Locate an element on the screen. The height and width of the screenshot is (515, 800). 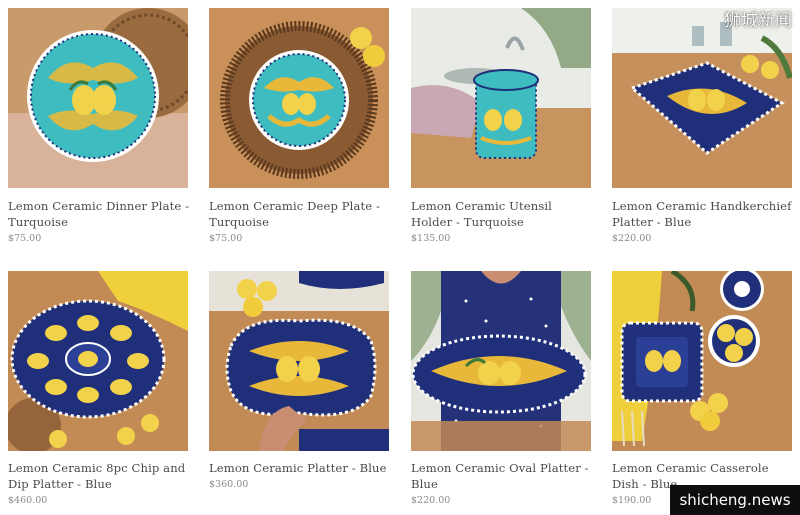
product-price: $360.00 is located at coordinates (229, 484).